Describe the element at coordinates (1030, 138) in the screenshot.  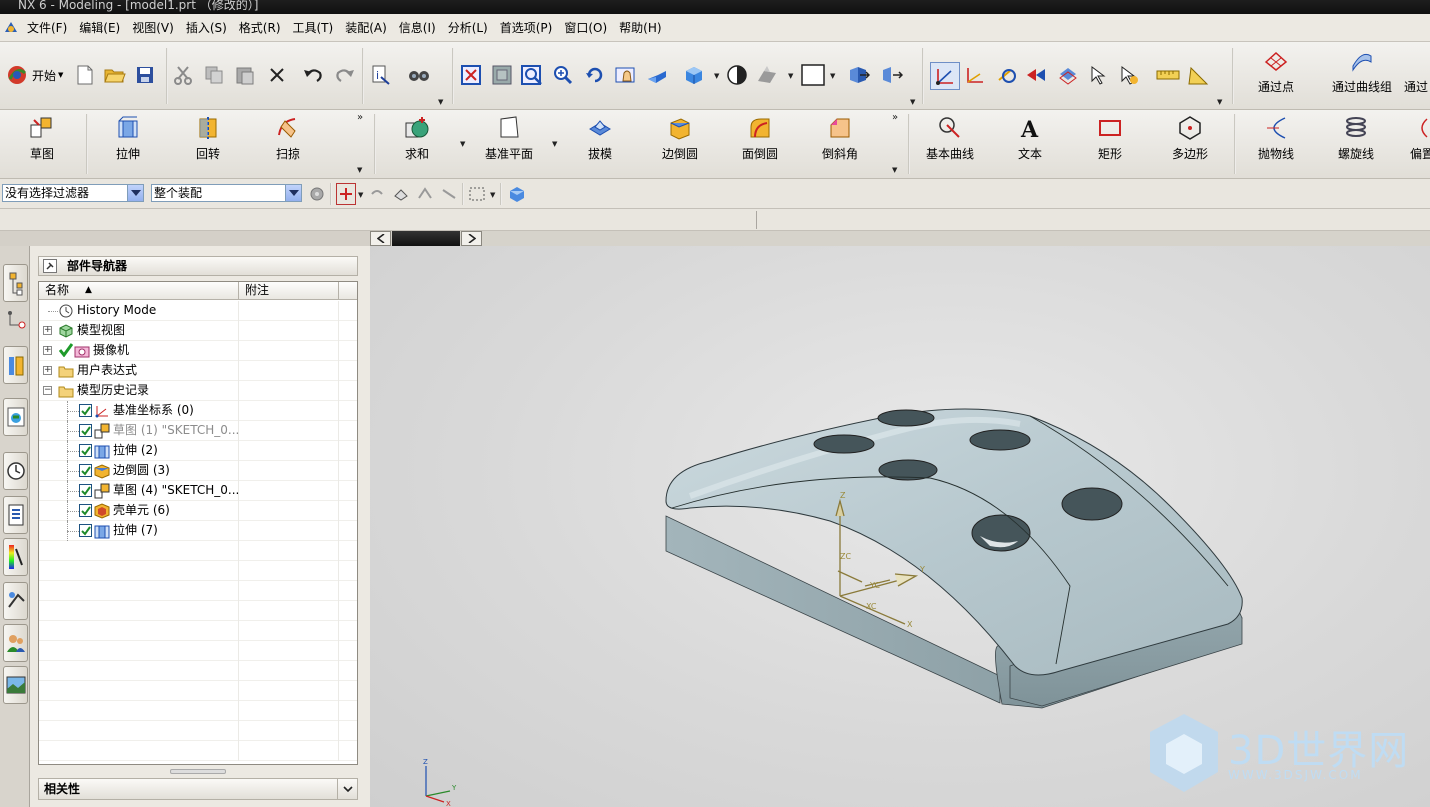
I see `text-button: A 文本` at that location.